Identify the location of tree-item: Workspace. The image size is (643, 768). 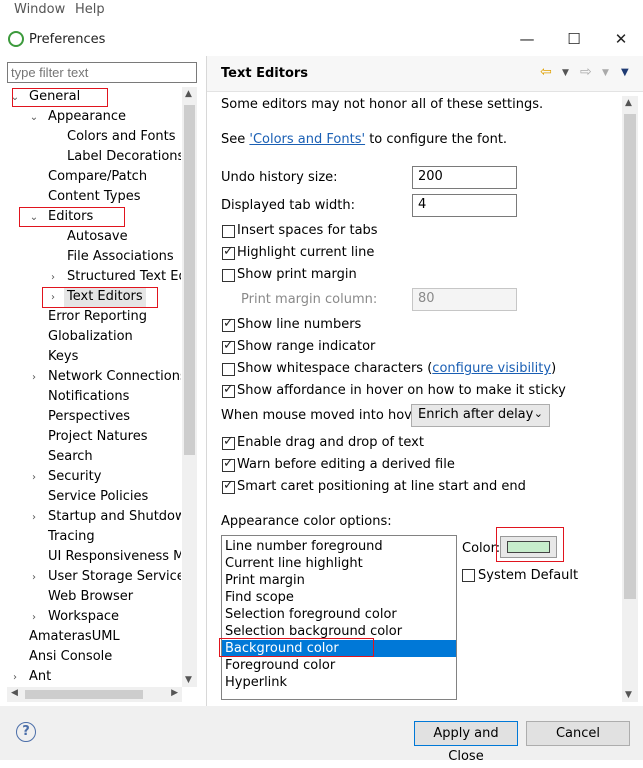
(83, 617).